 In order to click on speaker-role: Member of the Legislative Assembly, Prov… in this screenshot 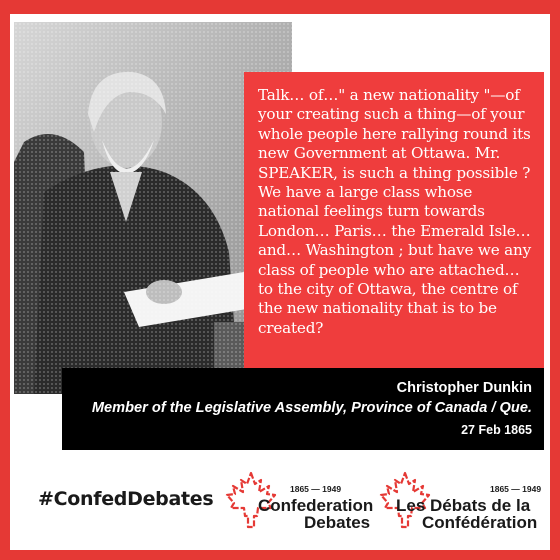, I will do `click(311, 408)`.